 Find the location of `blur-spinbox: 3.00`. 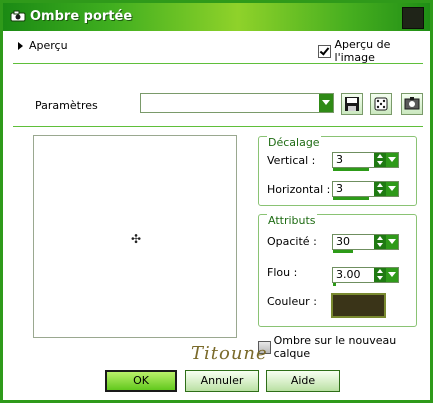

blur-spinbox: 3.00 is located at coordinates (365, 276).